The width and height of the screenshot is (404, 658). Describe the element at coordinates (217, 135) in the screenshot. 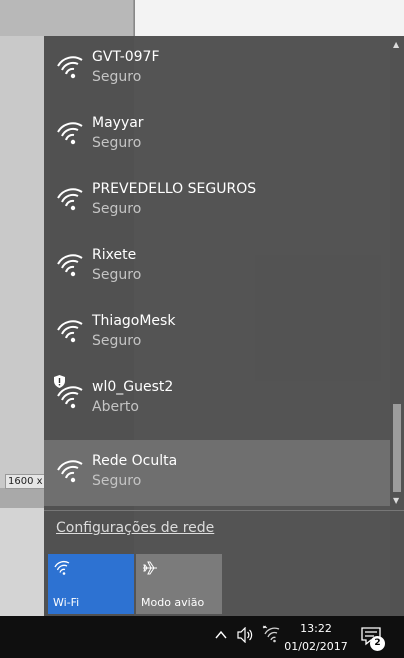

I see `network-item-mayyar: Mayyar Seguro` at that location.